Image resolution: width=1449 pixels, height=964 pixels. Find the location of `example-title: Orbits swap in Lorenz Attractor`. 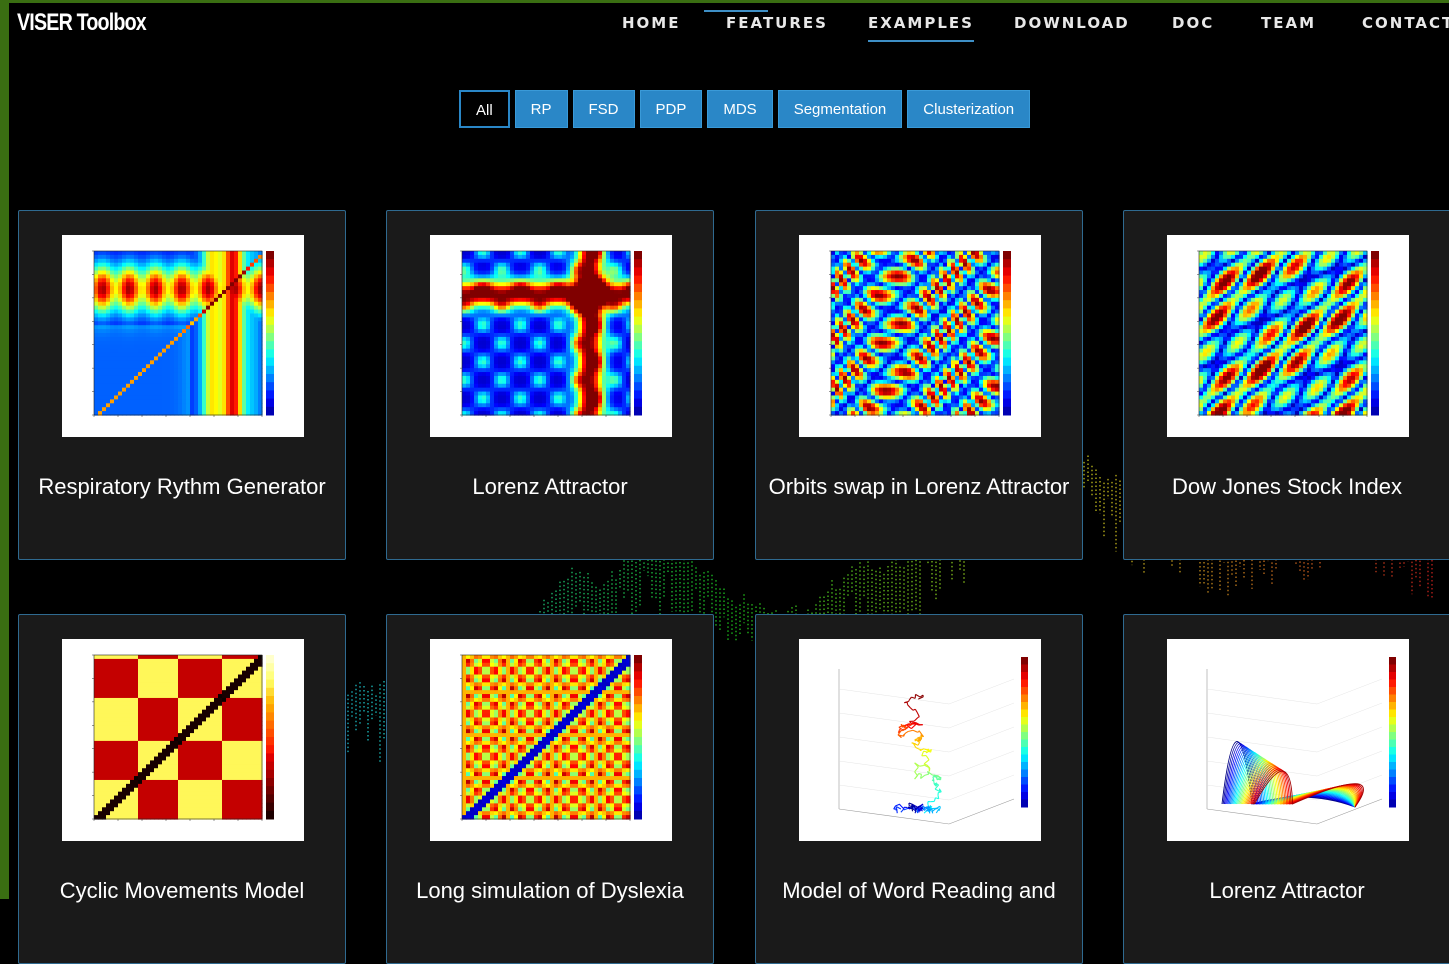

example-title: Orbits swap in Lorenz Attractor is located at coordinates (919, 487).